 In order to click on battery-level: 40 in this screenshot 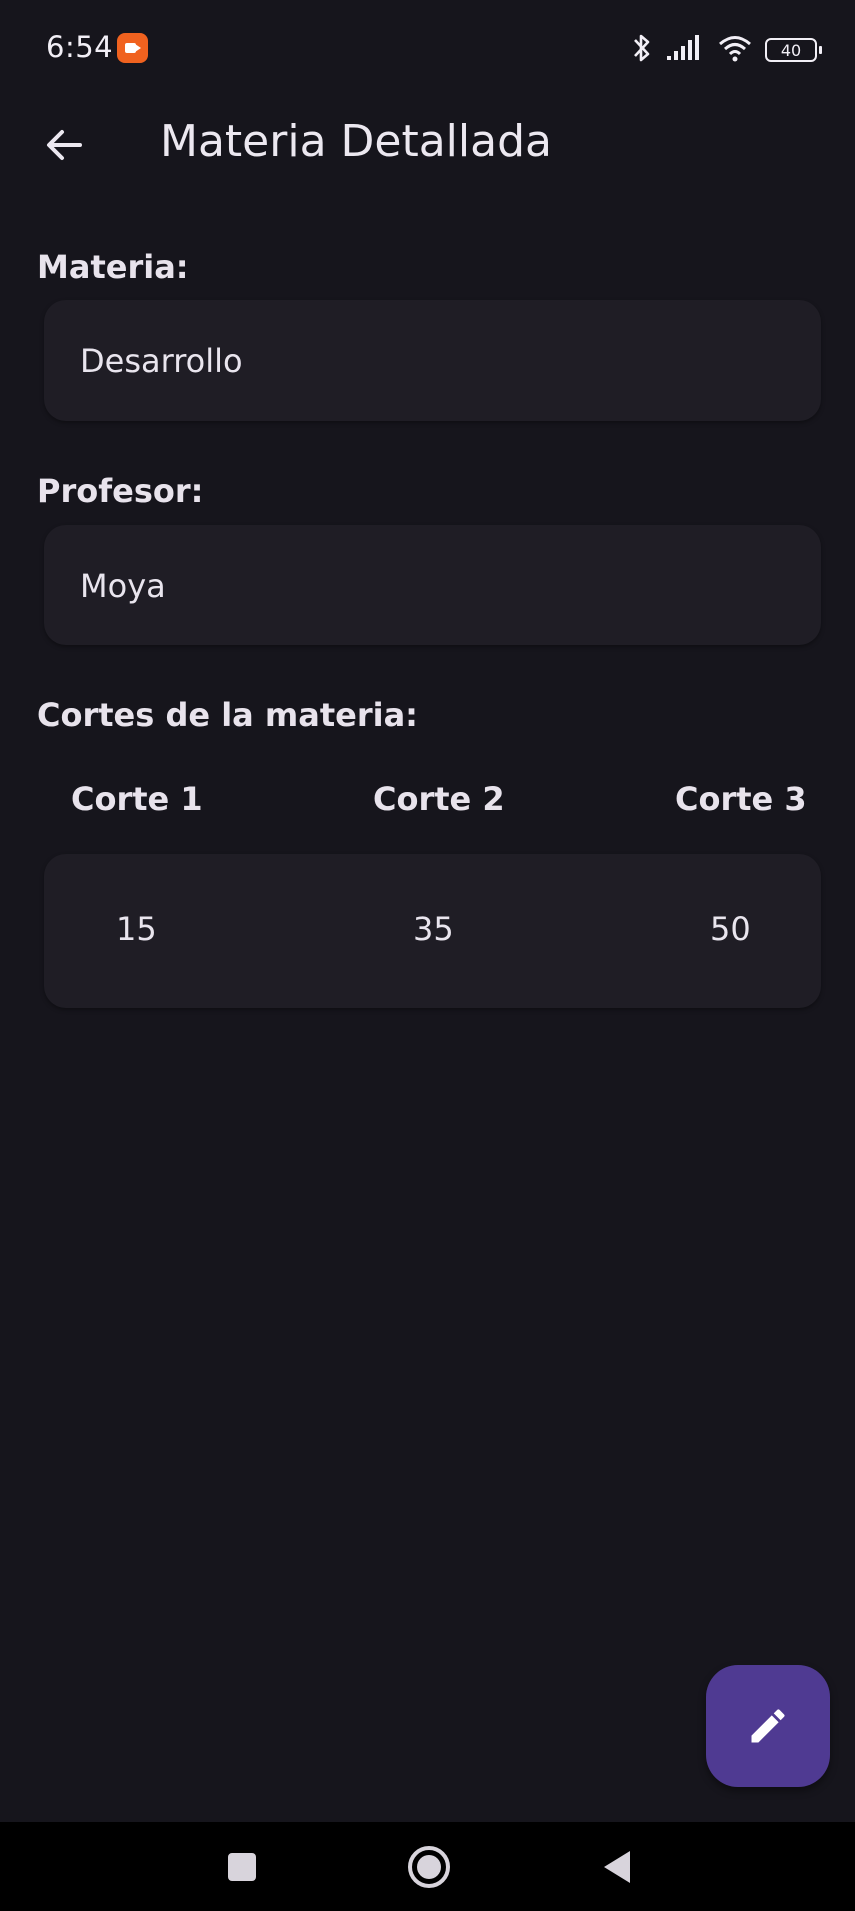, I will do `click(791, 50)`.